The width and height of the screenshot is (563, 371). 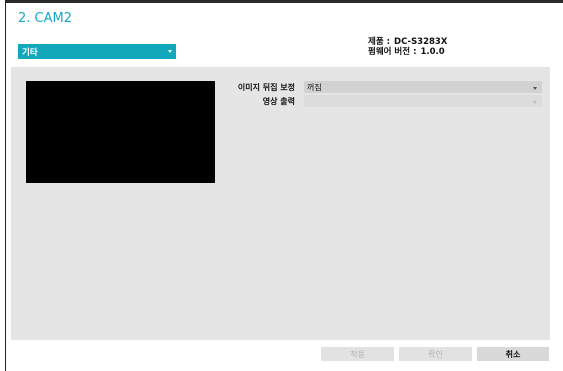 What do you see at coordinates (376, 42) in the screenshot?
I see `product-label: 제품` at bounding box center [376, 42].